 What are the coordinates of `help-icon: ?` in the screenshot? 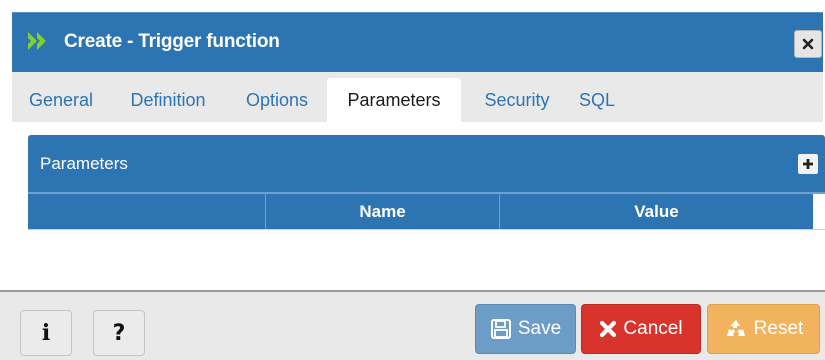 It's located at (119, 333).